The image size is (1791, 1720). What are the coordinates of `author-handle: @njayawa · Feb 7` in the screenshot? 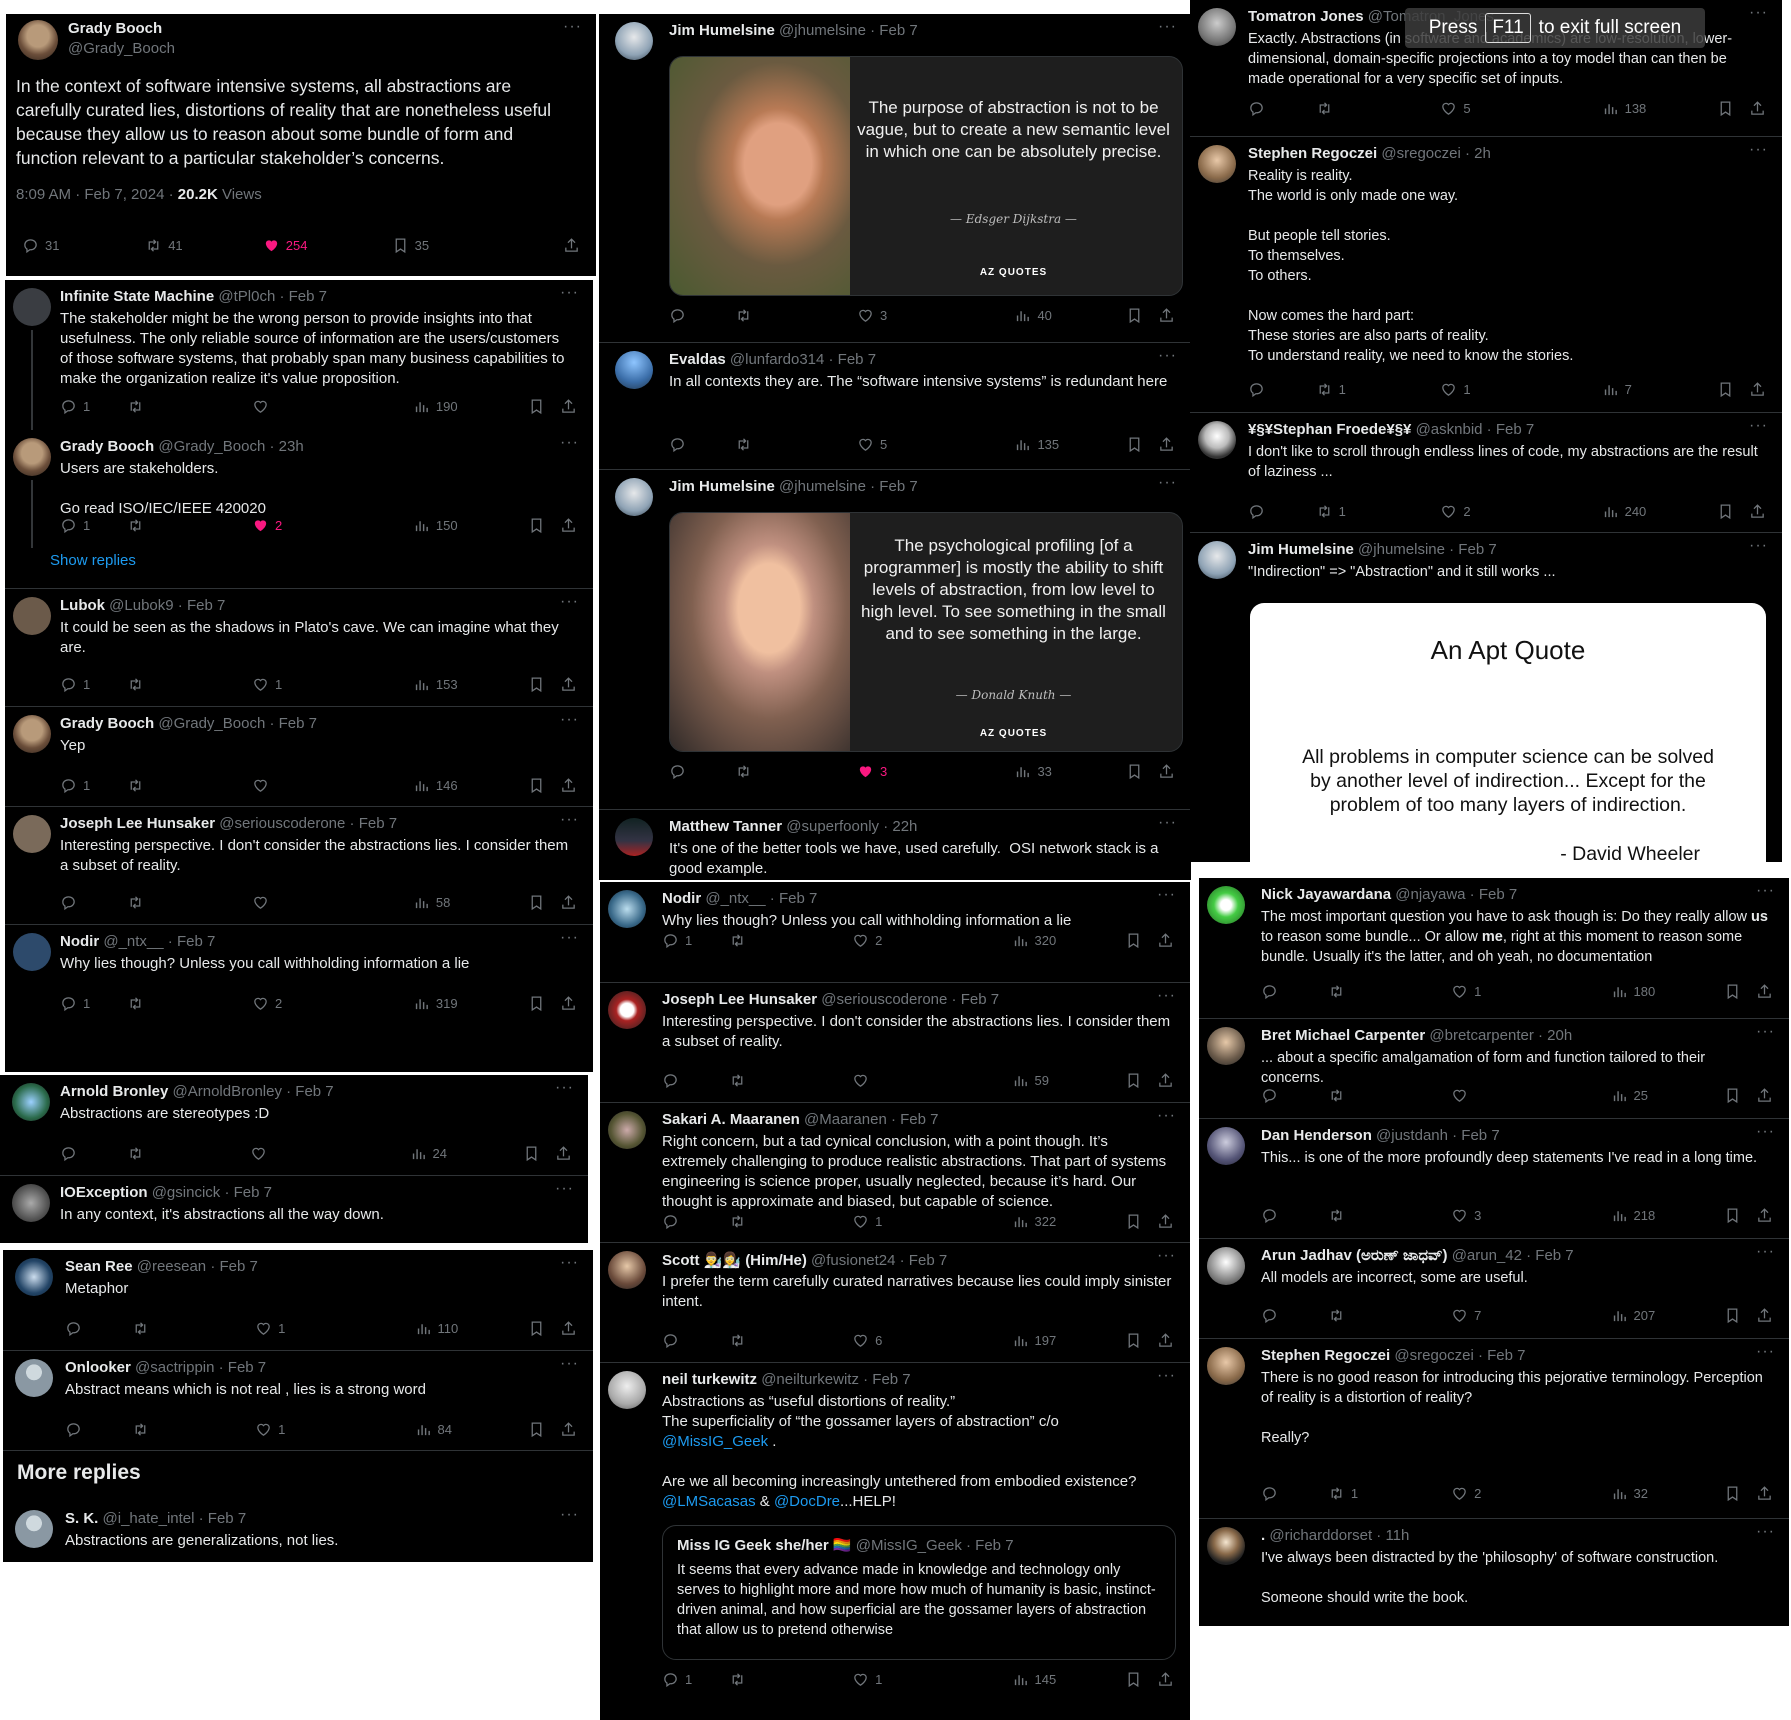 It's located at (1456, 894).